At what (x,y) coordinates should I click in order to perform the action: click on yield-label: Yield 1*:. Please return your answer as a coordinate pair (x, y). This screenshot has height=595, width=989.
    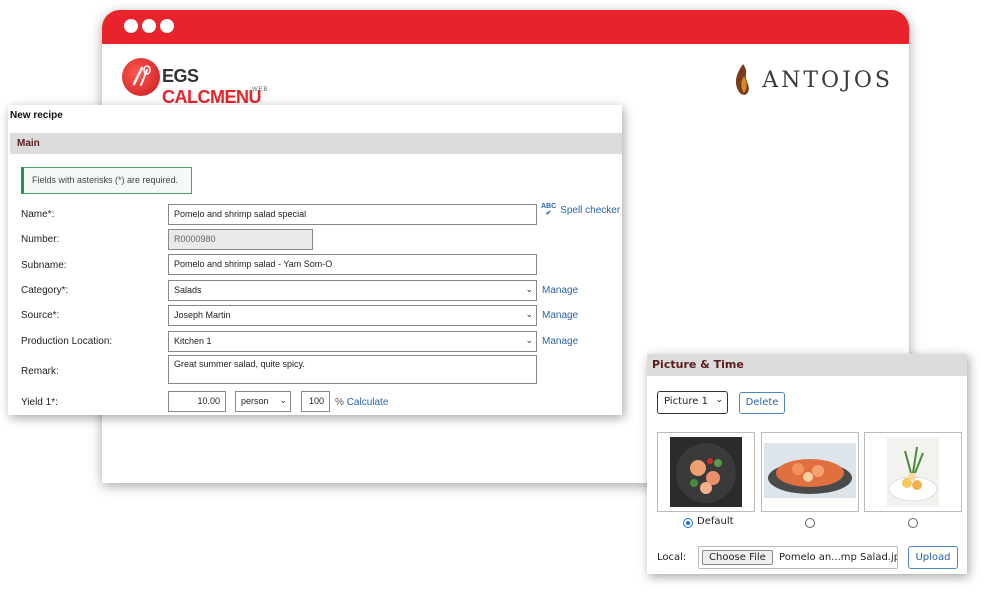
    Looking at the image, I should click on (39, 402).